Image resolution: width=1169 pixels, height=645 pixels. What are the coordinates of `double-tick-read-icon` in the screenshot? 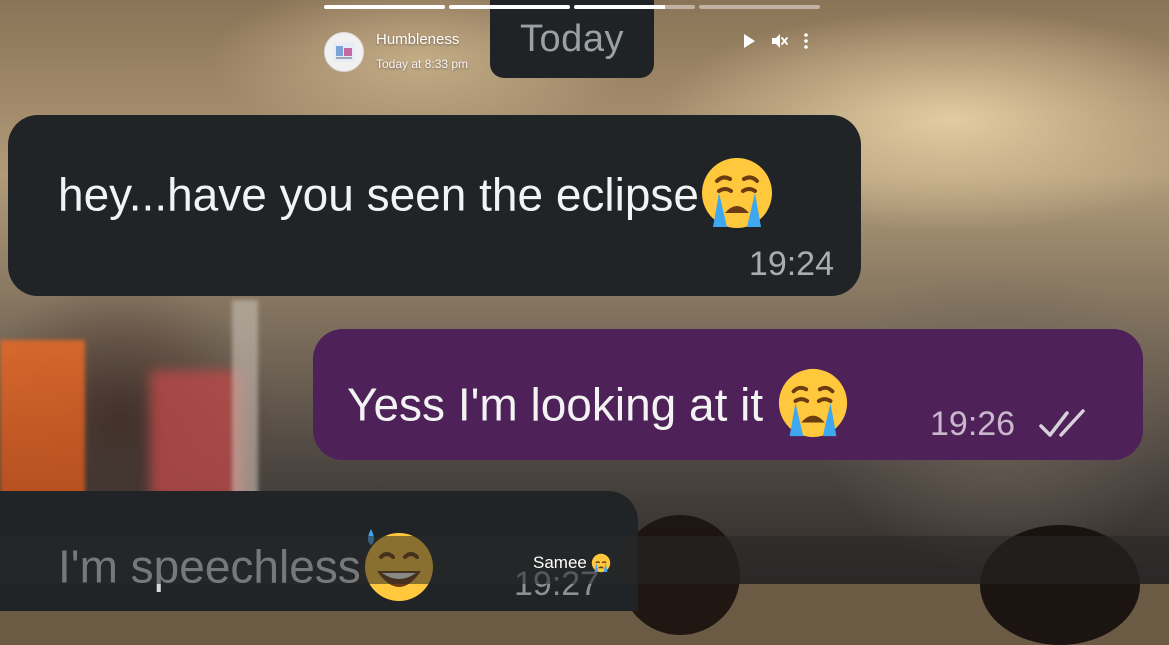 It's located at (1062, 423).